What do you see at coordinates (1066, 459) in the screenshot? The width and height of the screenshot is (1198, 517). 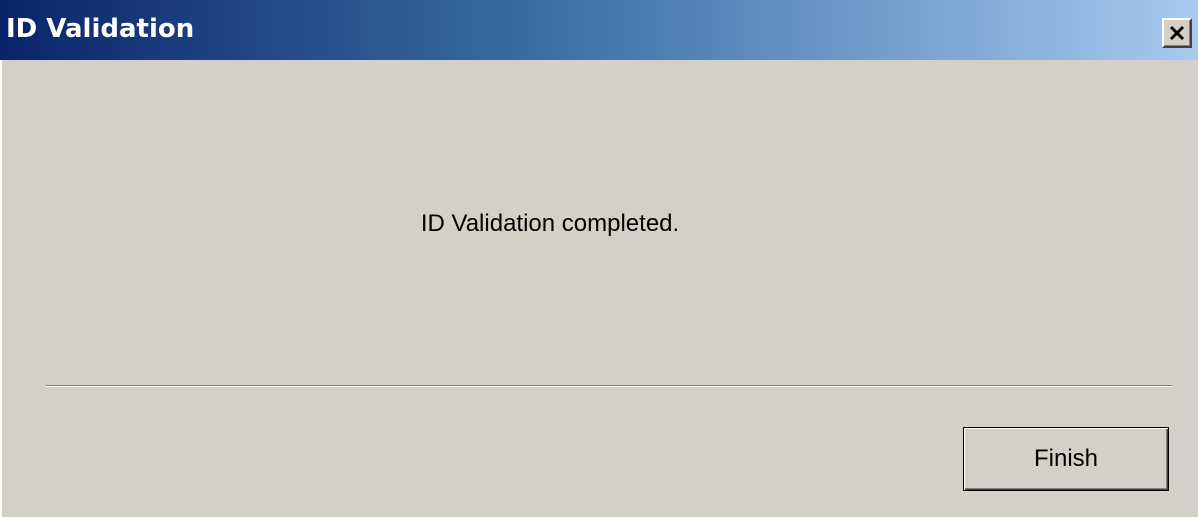 I see `finish-button: Finish` at bounding box center [1066, 459].